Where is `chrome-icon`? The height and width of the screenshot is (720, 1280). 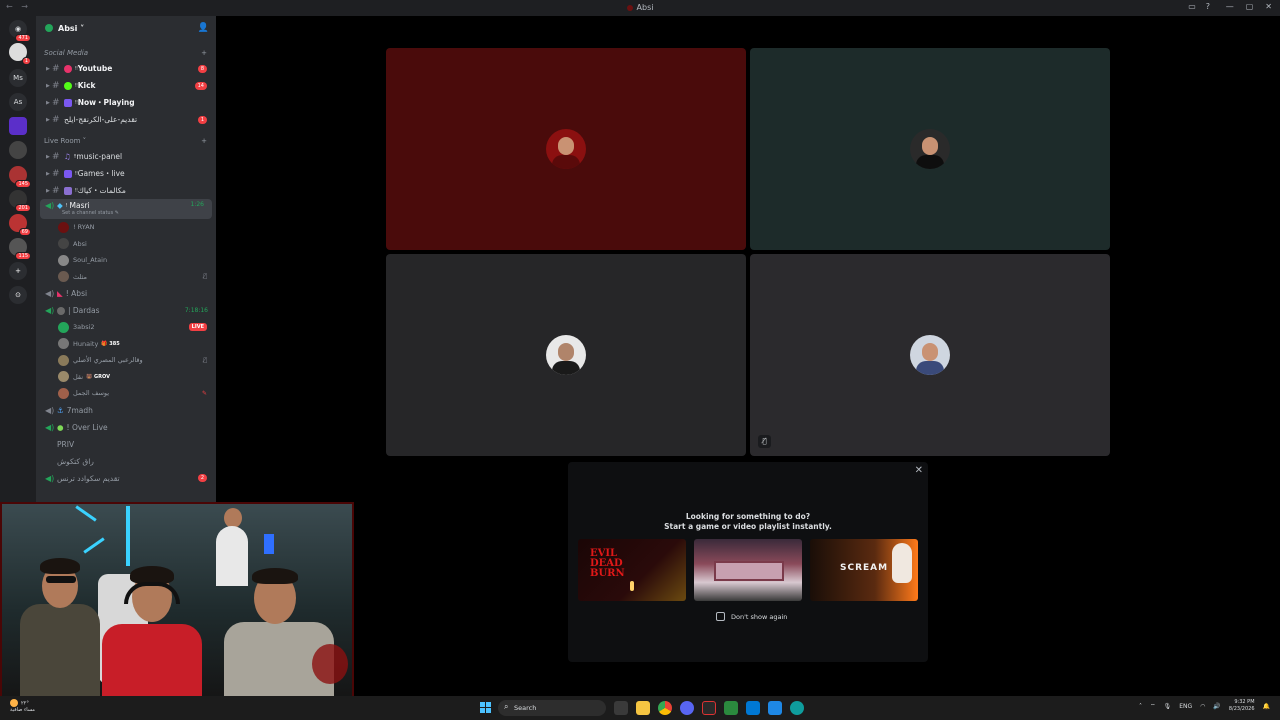
chrome-icon is located at coordinates (665, 708).